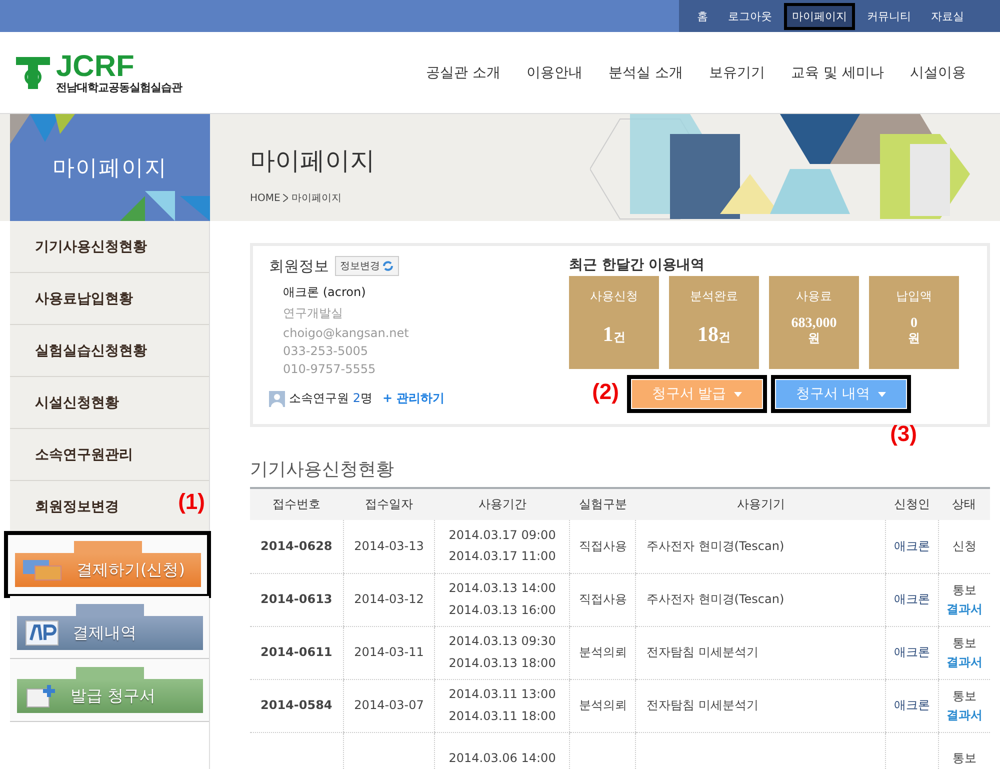 The width and height of the screenshot is (1000, 769). Describe the element at coordinates (330, 398) in the screenshot. I see `researcher-count: 소속연구원 2명` at that location.